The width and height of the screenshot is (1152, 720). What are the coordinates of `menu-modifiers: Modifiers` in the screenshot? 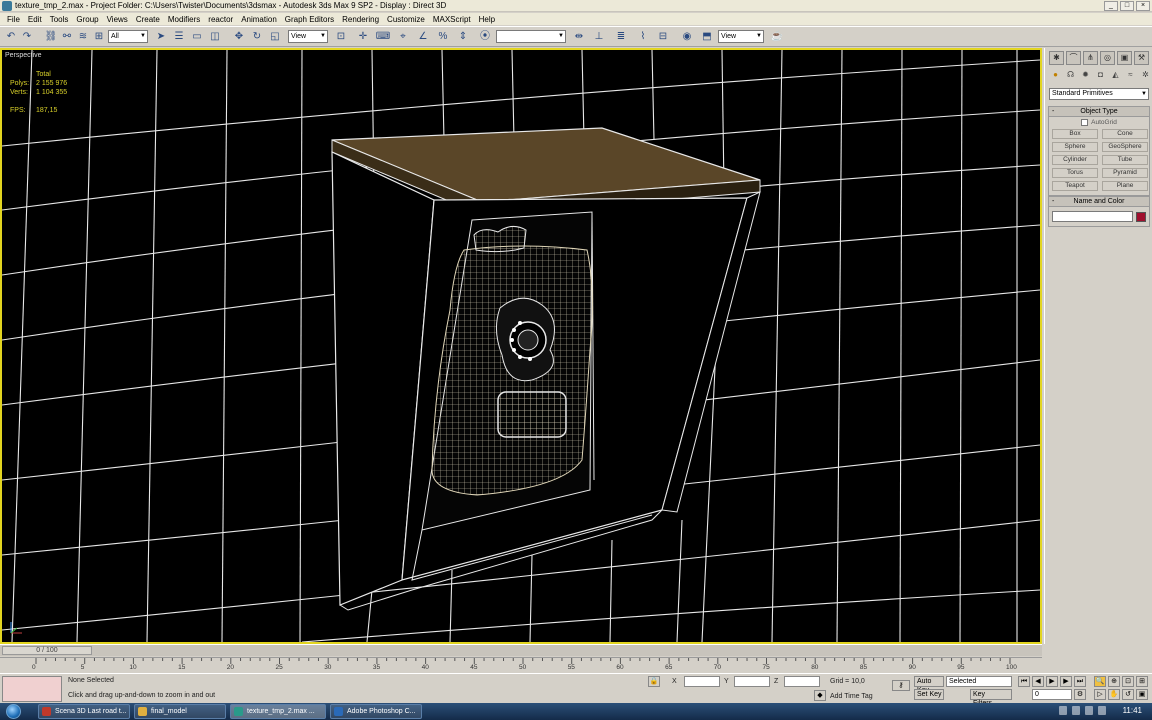 It's located at (184, 19).